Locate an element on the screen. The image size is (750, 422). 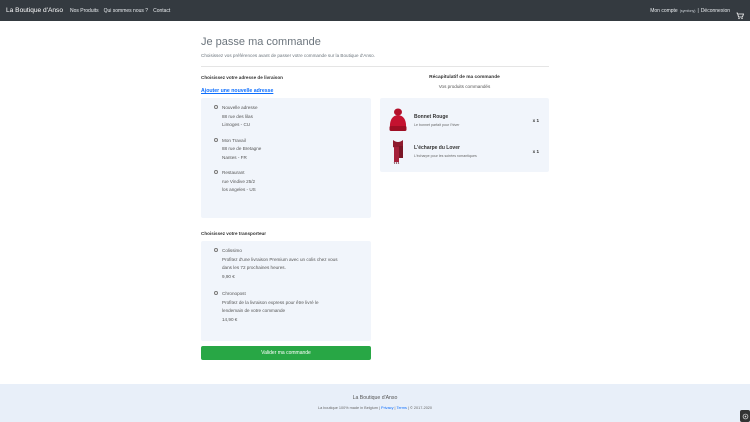
cart-icon is located at coordinates (740, 13).